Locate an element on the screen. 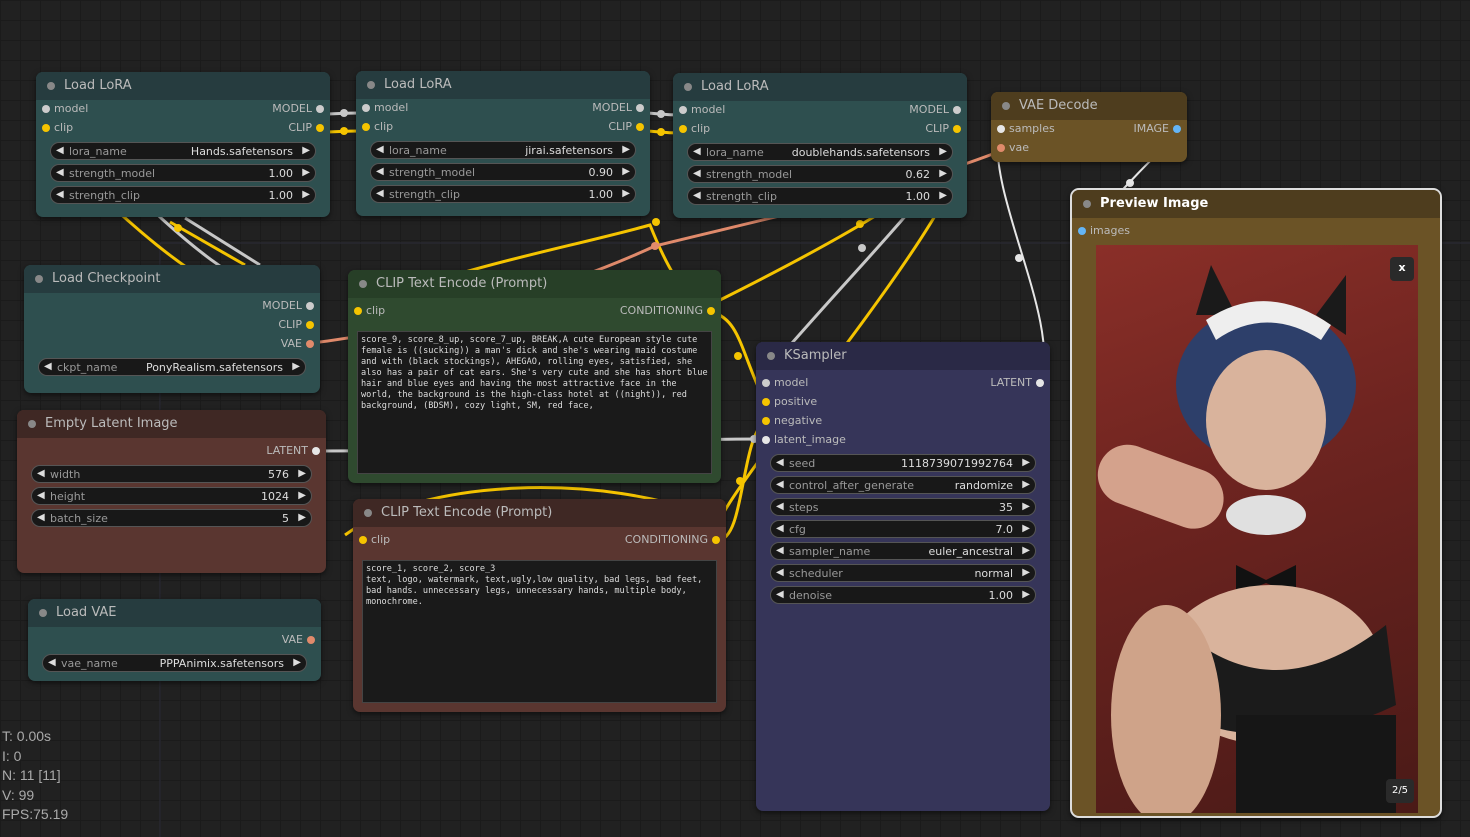  preview-image: x 2/5 is located at coordinates (1257, 529).